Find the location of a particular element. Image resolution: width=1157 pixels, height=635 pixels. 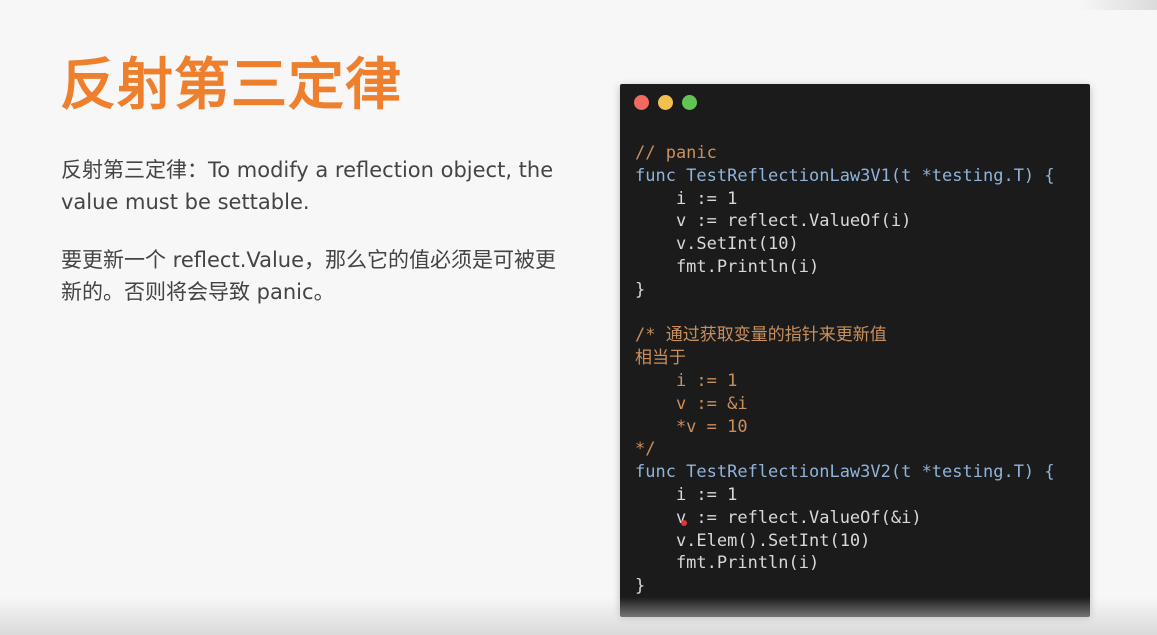

code-line: // panic is located at coordinates (676, 153).